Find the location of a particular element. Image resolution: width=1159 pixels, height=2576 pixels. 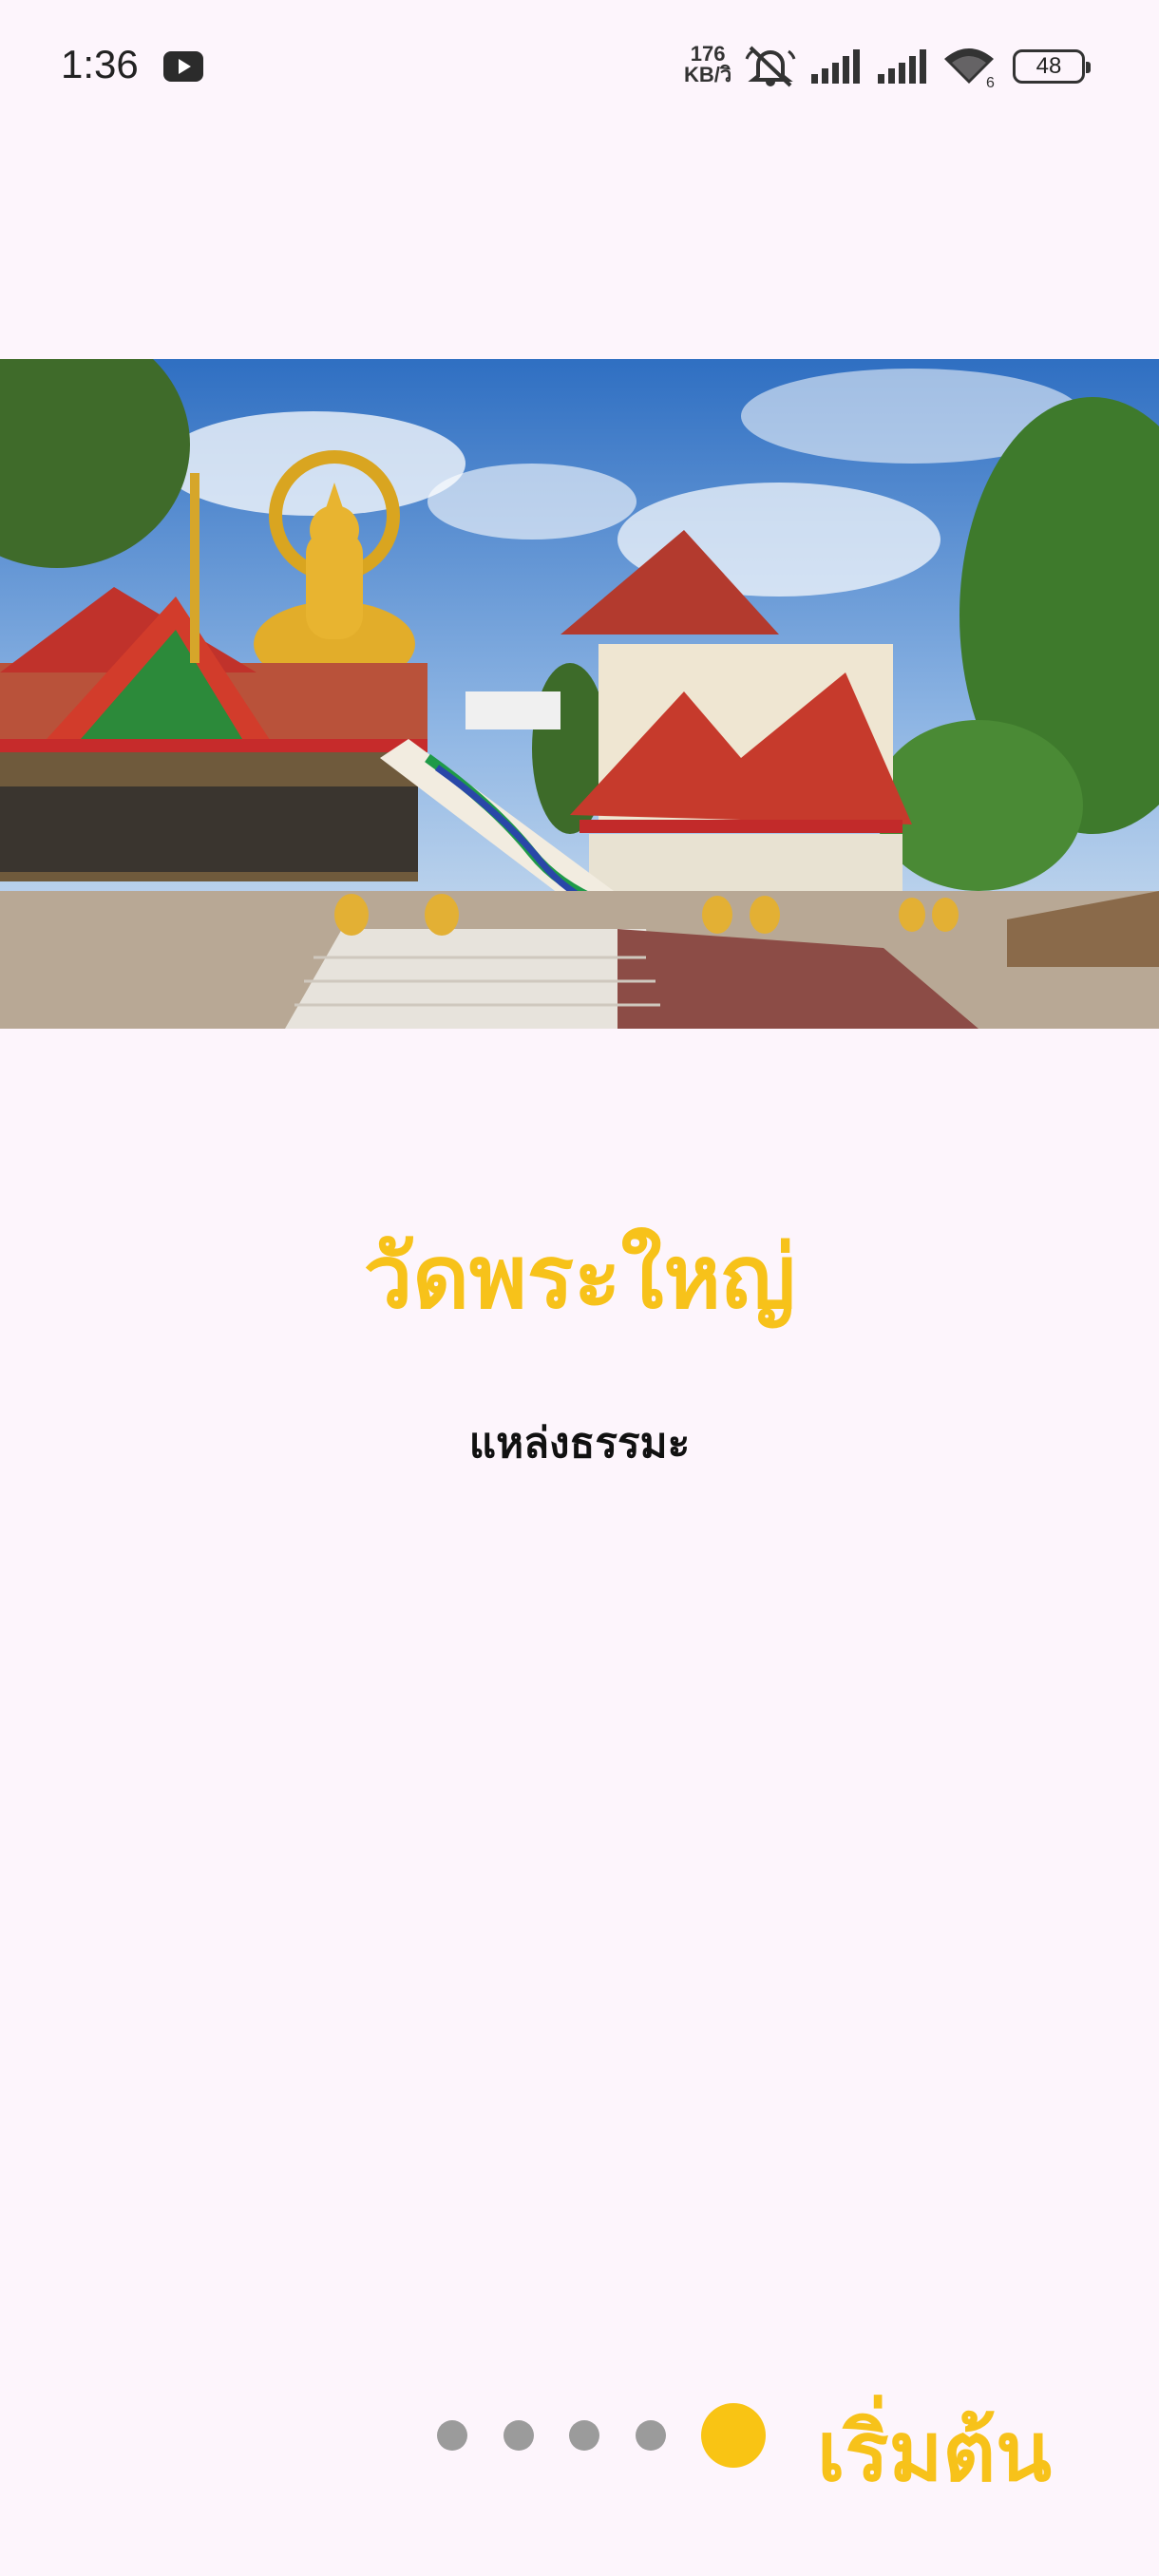

page-dot-active is located at coordinates (733, 2435).